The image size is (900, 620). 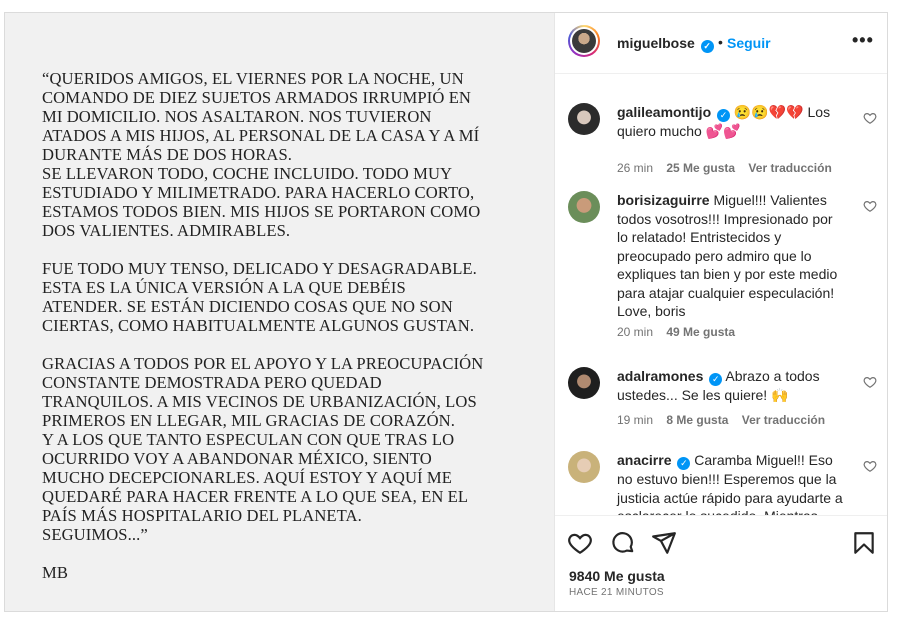 I want to click on comment-time: 20 min, so click(x=635, y=332).